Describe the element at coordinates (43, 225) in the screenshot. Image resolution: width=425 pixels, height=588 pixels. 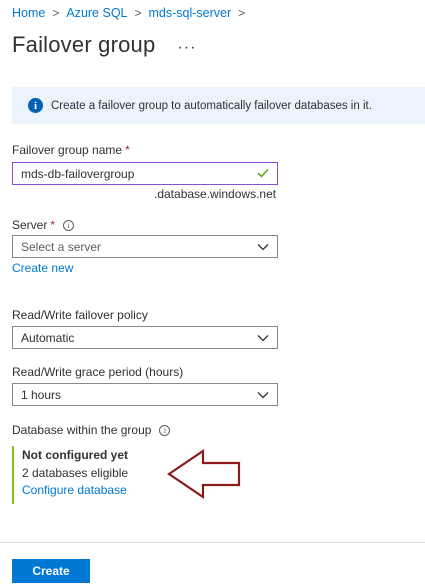
I see `server-label: Server * i` at that location.